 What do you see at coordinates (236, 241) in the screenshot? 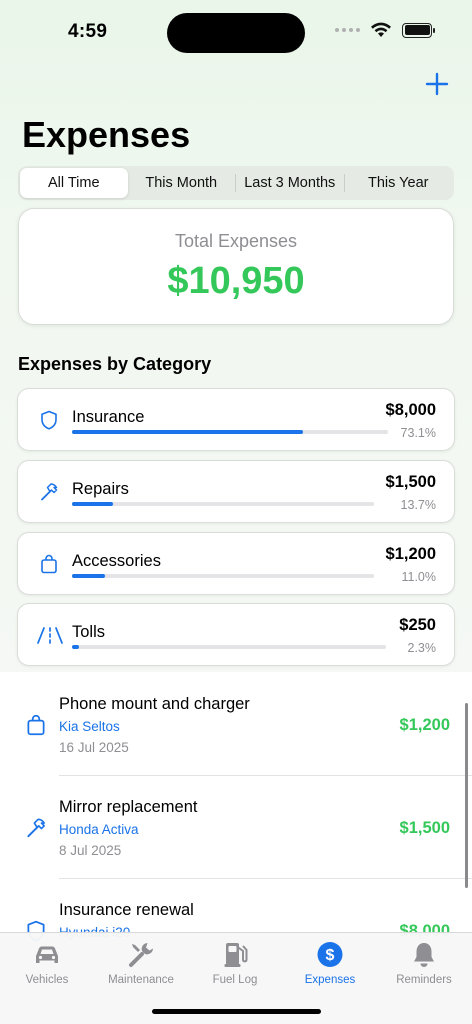
I see `total-expenses-label: Total Expenses` at bounding box center [236, 241].